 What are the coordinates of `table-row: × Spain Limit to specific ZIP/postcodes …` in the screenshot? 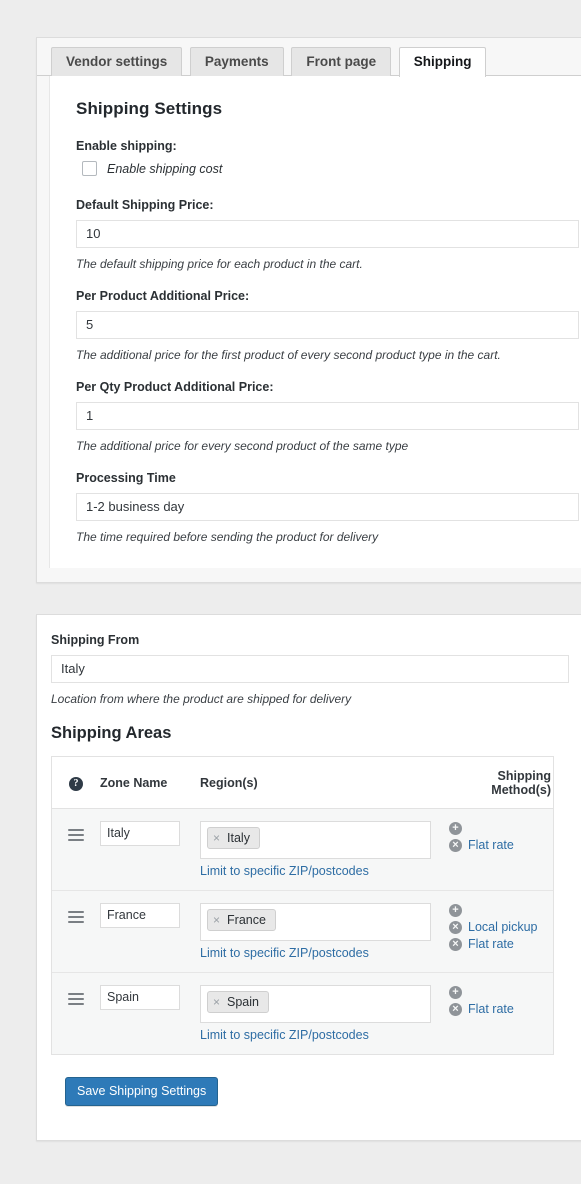 It's located at (302, 1013).